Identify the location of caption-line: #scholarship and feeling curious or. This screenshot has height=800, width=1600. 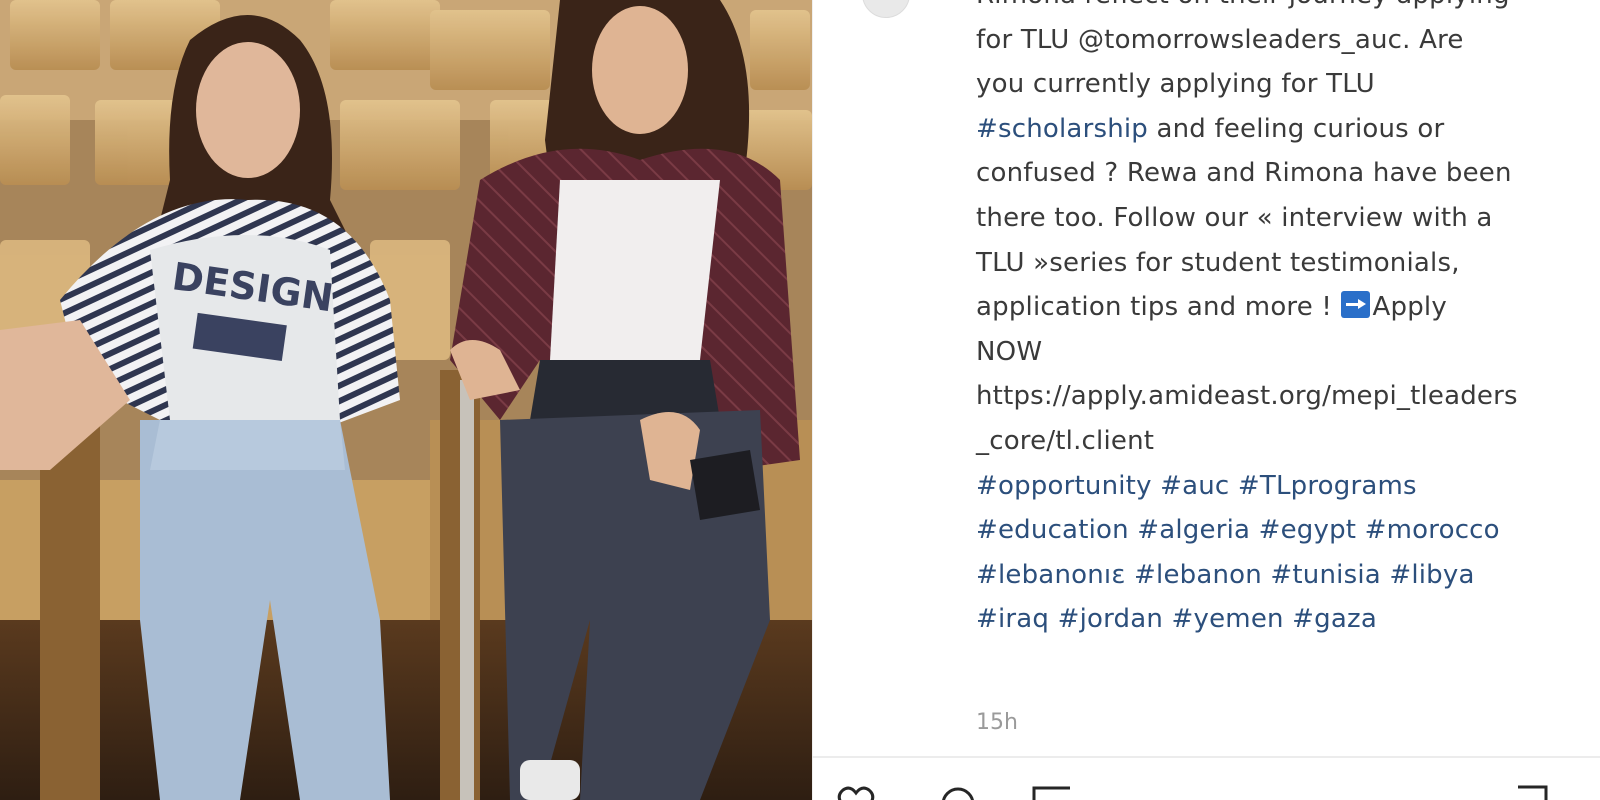
(1288, 129).